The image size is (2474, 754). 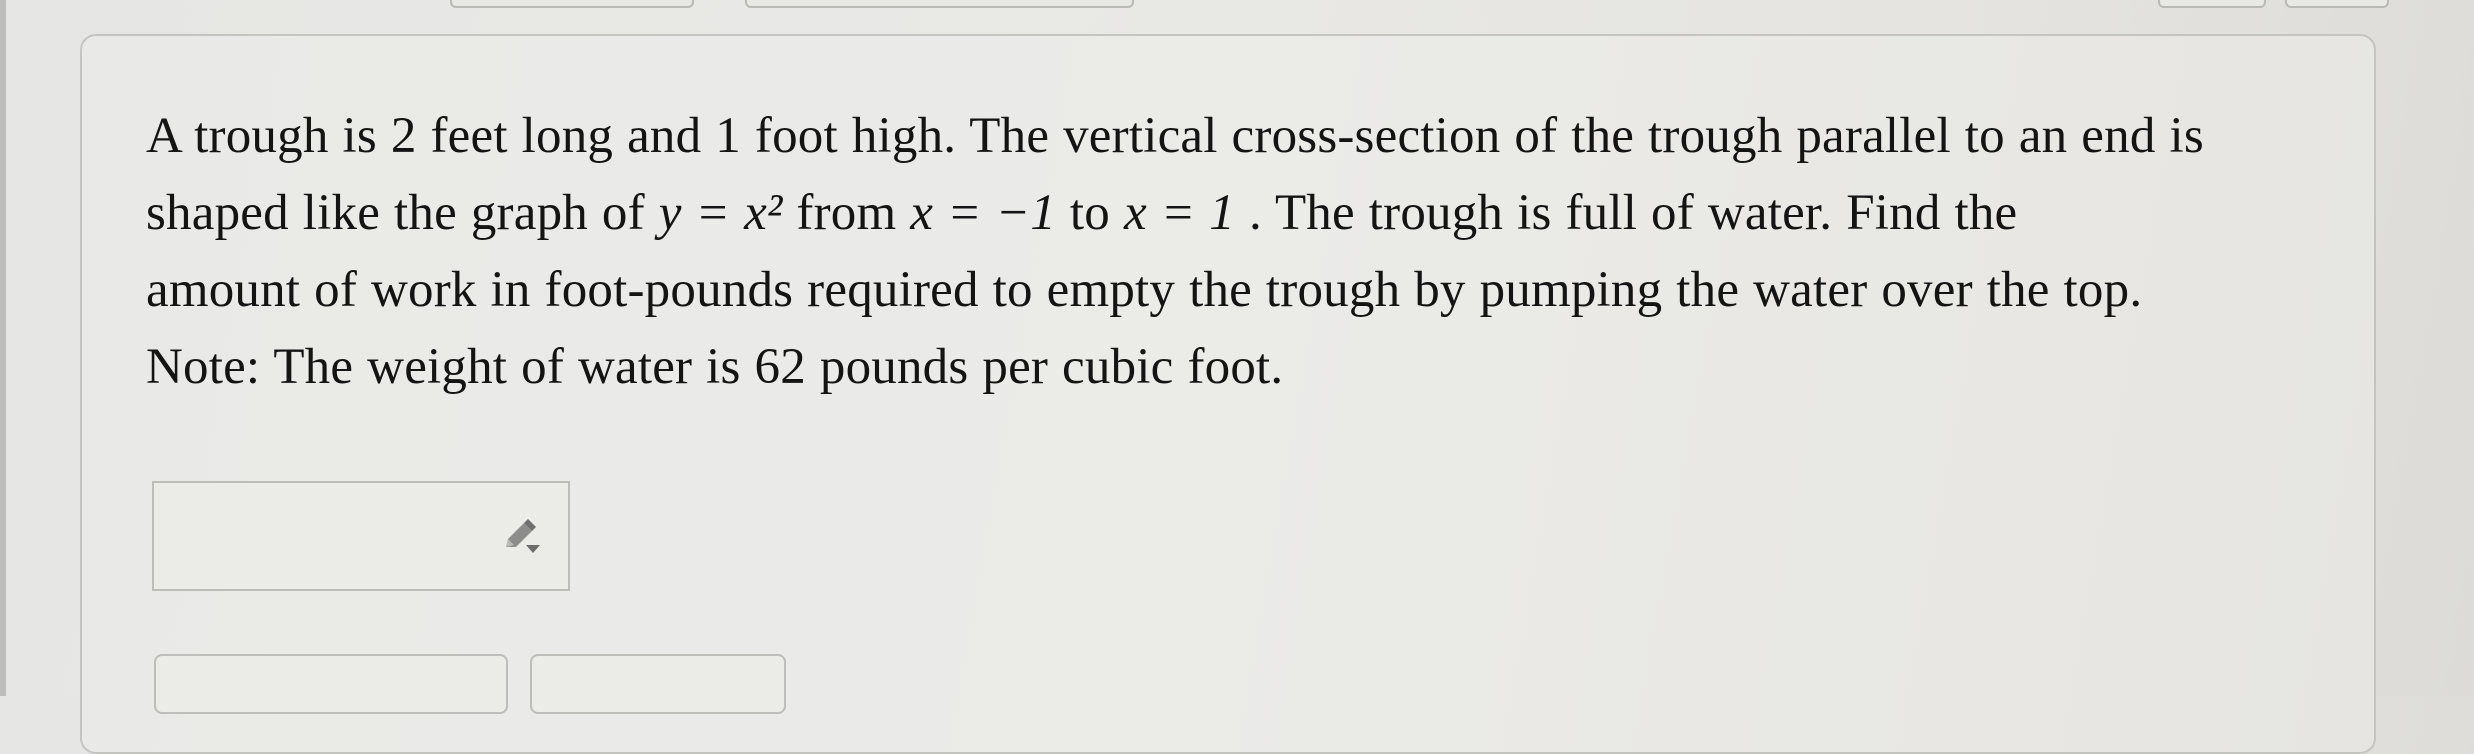 I want to click on top-tab-center, so click(x=939, y=4).